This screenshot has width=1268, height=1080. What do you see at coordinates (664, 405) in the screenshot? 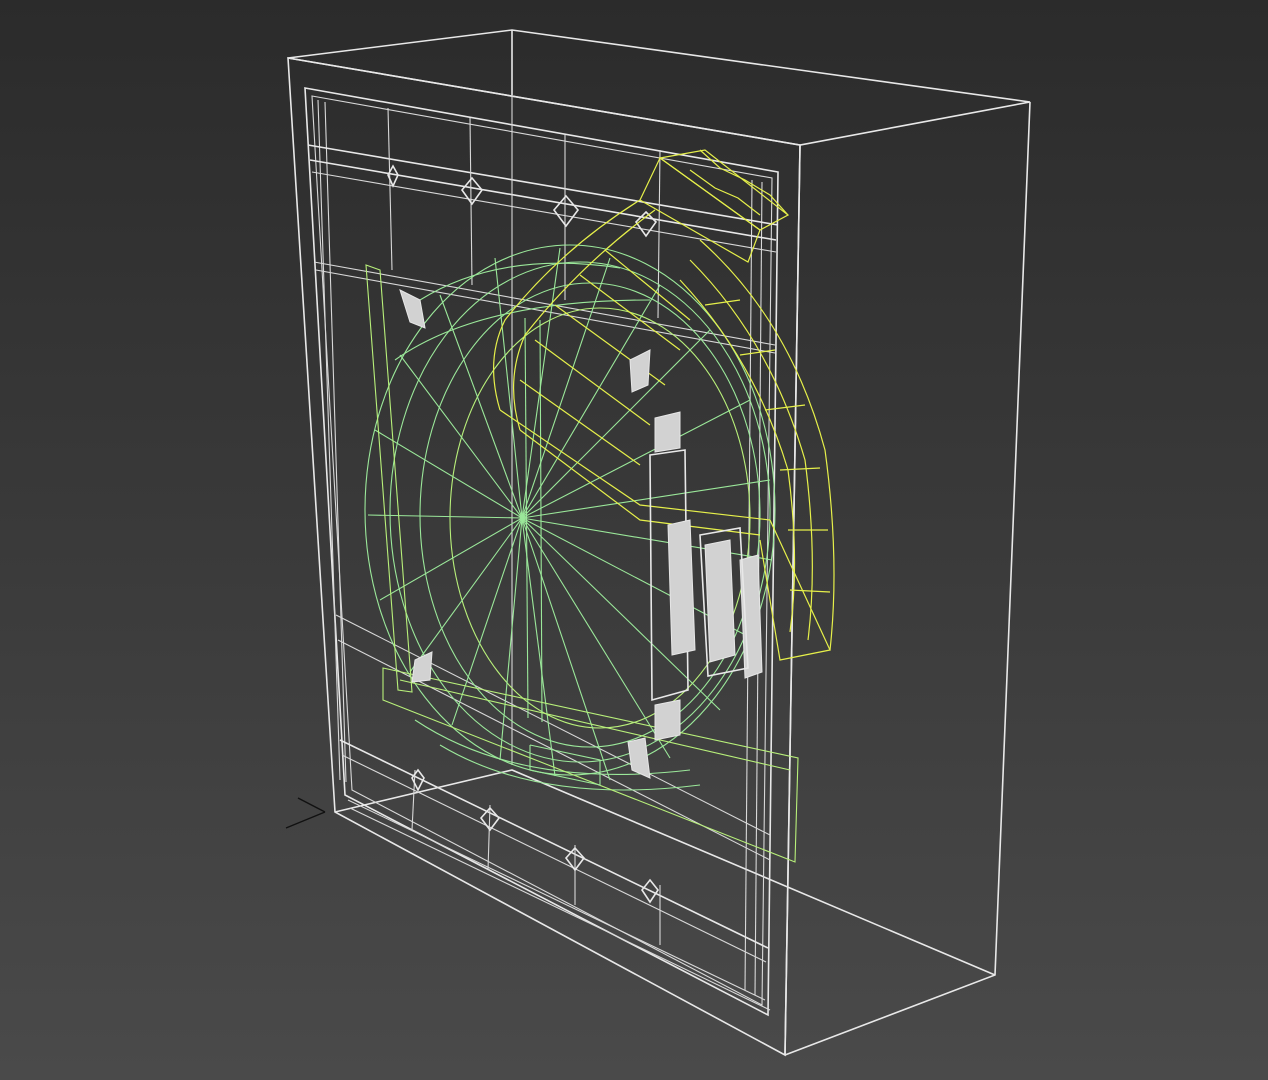
I see `door-rim-wireframe` at bounding box center [664, 405].